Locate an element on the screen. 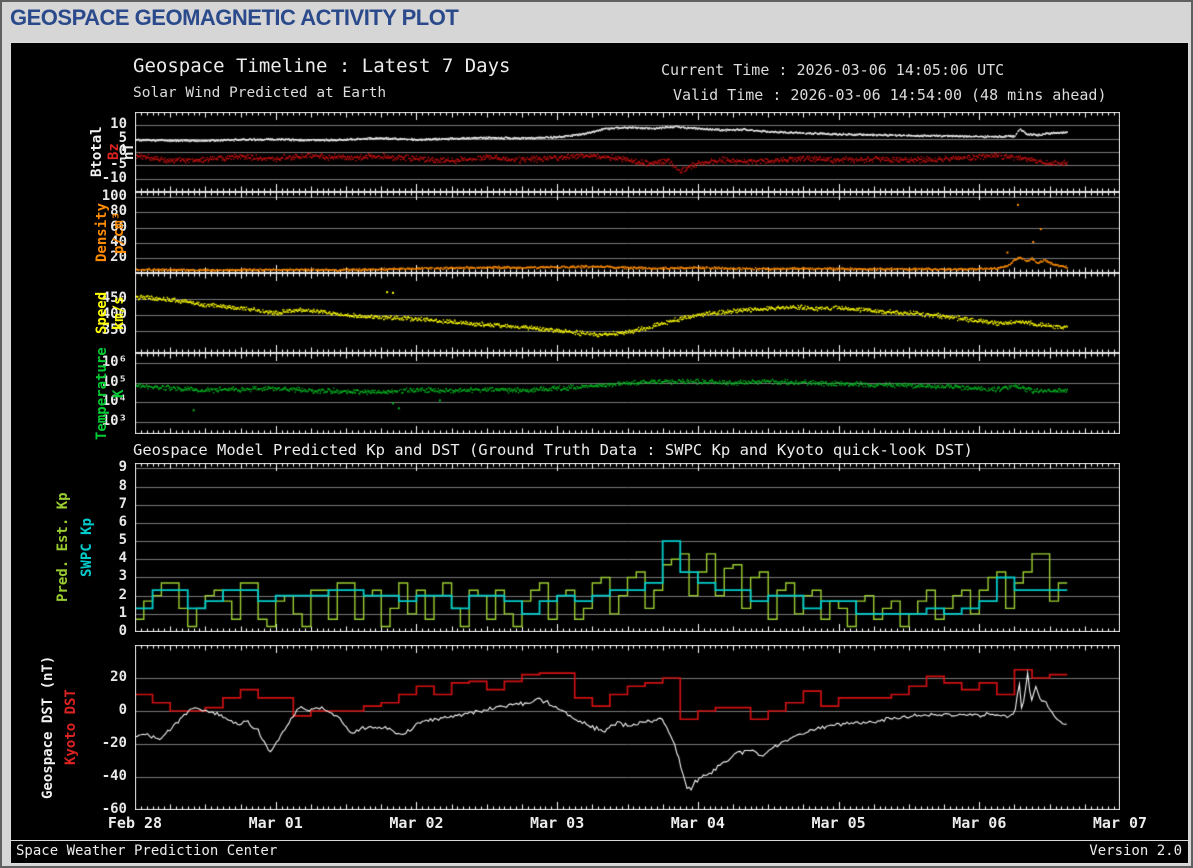  panel-temperature is located at coordinates (627, 393).